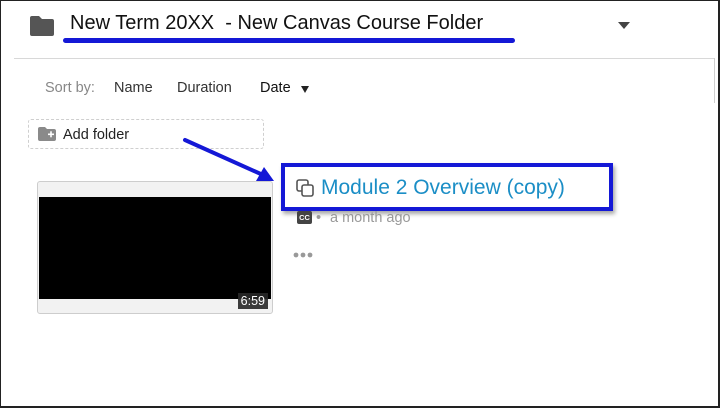 The image size is (722, 411). Describe the element at coordinates (289, 40) in the screenshot. I see `annotation-underline` at that location.